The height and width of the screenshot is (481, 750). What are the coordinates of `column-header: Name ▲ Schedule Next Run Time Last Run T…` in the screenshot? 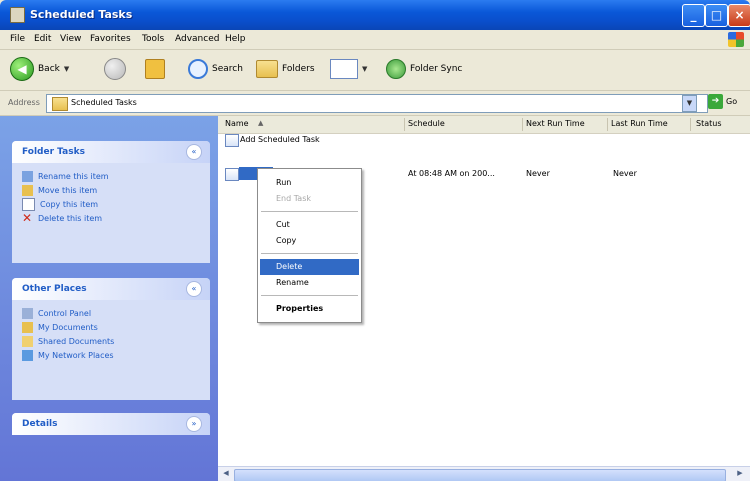 It's located at (484, 125).